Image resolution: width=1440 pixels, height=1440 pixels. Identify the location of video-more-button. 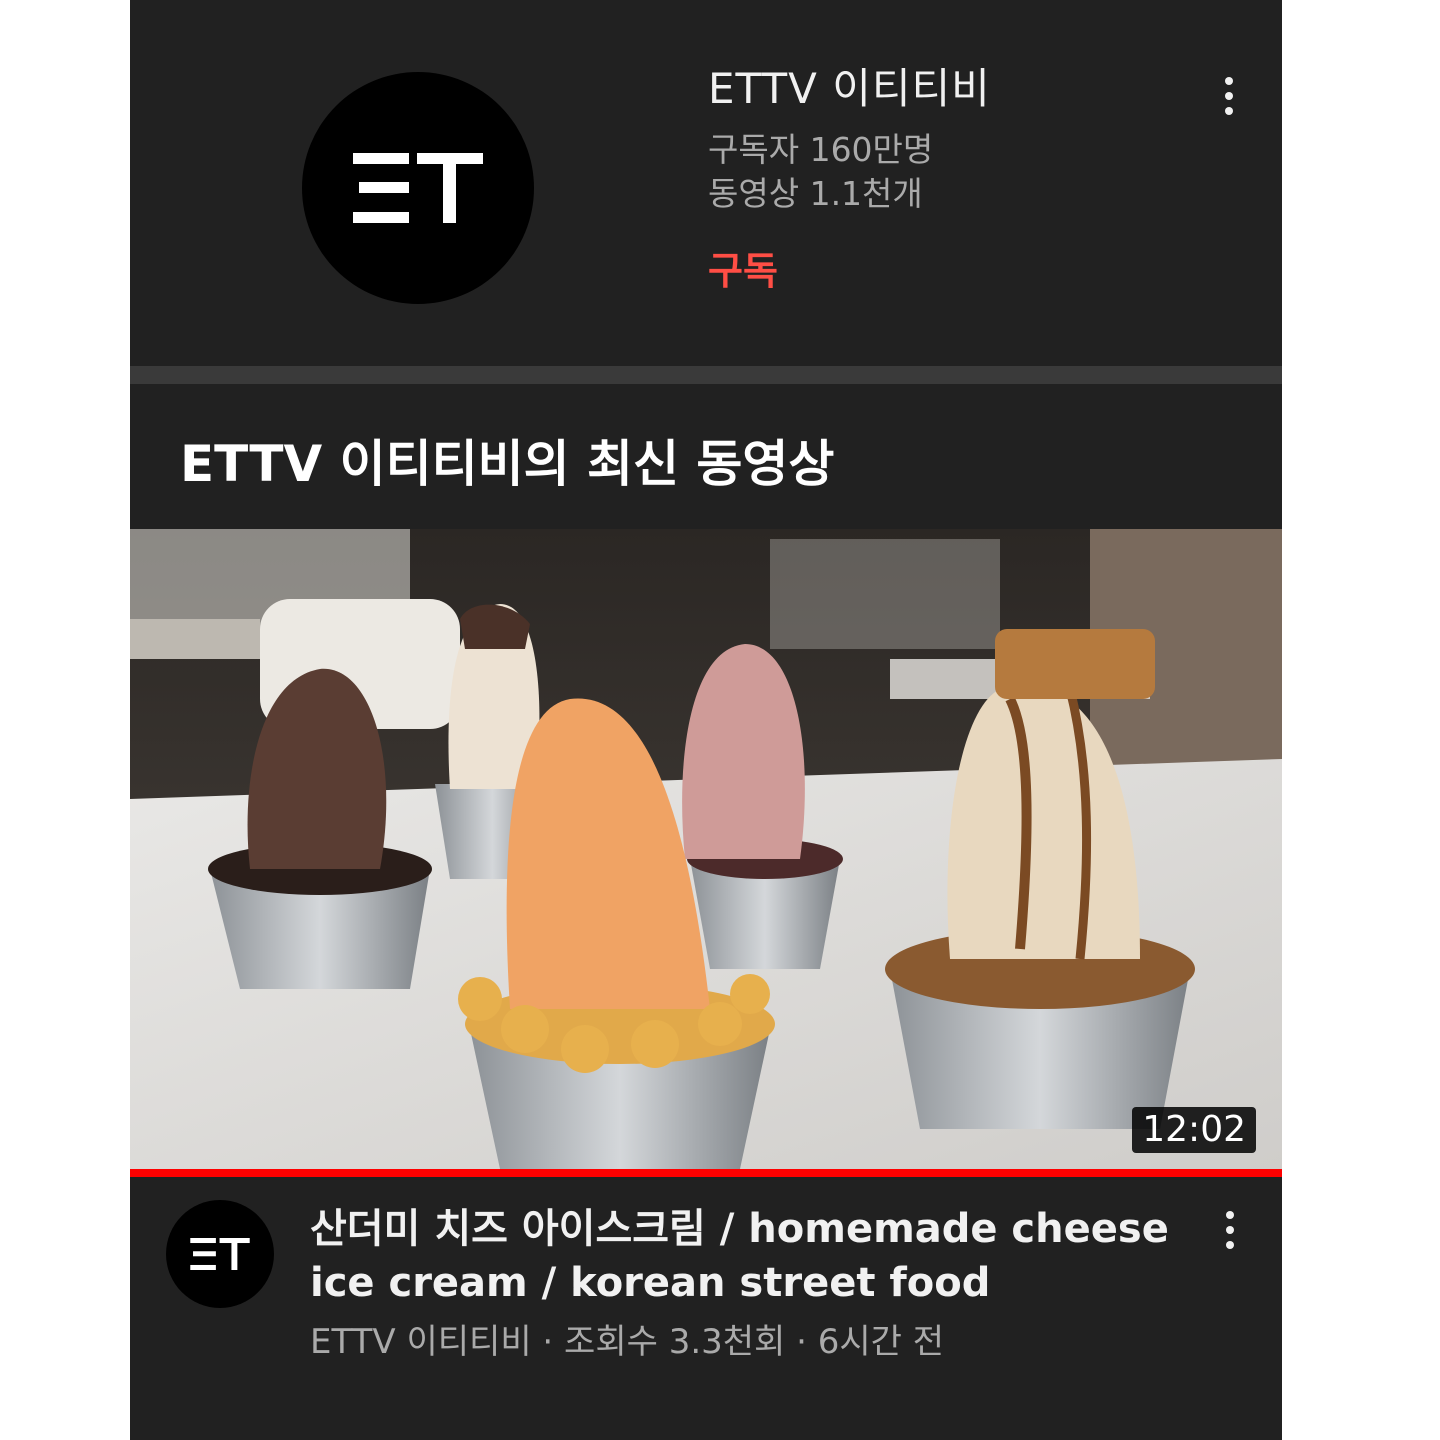
(1230, 1230).